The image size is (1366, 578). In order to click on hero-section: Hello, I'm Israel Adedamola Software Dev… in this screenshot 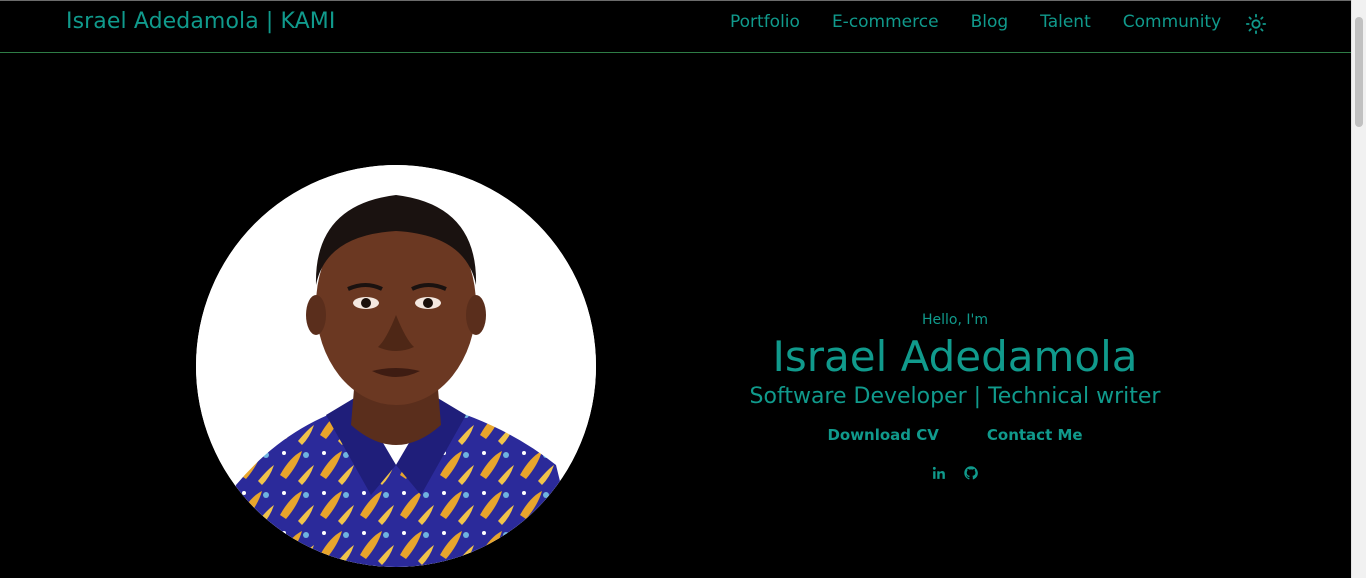, I will do `click(955, 395)`.